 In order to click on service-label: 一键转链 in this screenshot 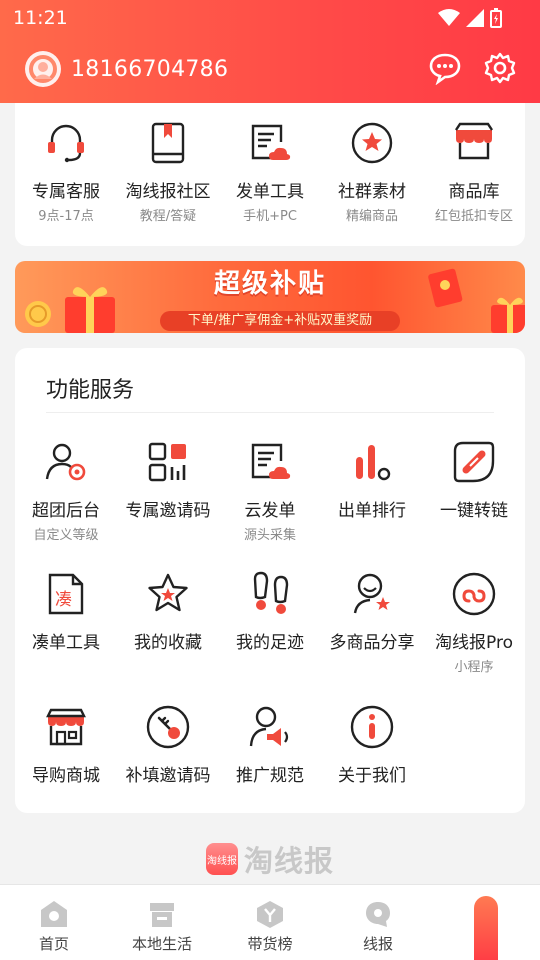, I will do `click(474, 511)`.